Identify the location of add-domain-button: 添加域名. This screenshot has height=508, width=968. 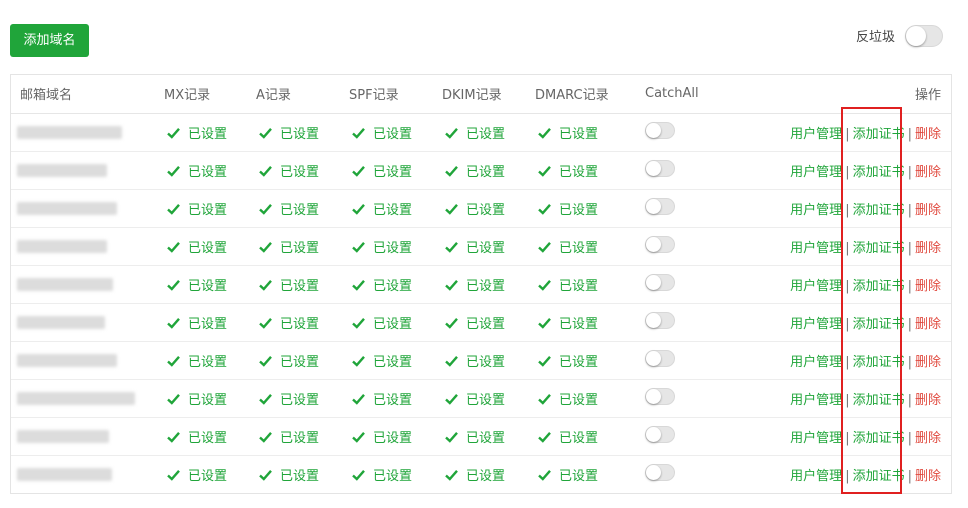
(49, 40).